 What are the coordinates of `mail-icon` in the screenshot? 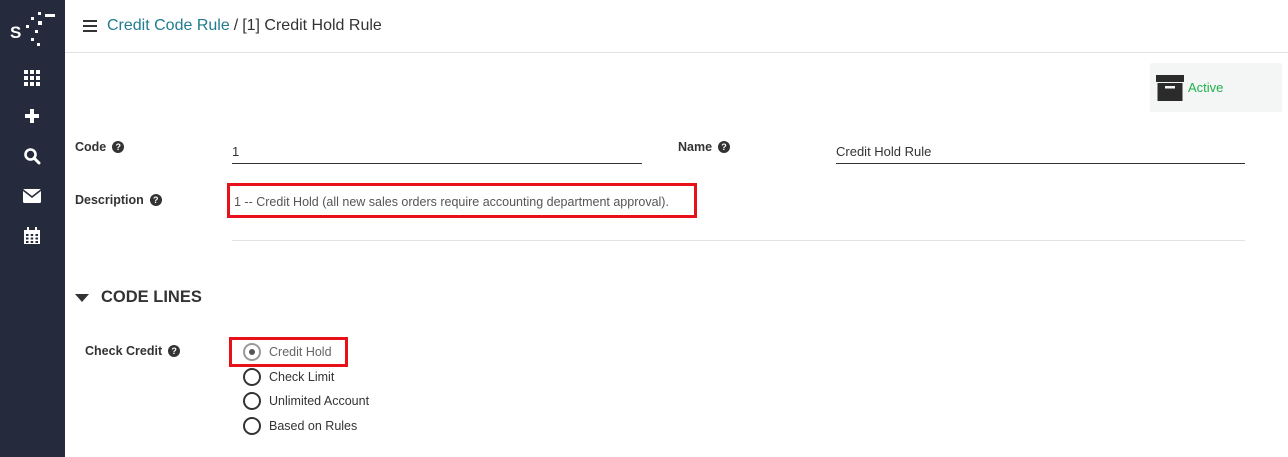 It's located at (32, 196).